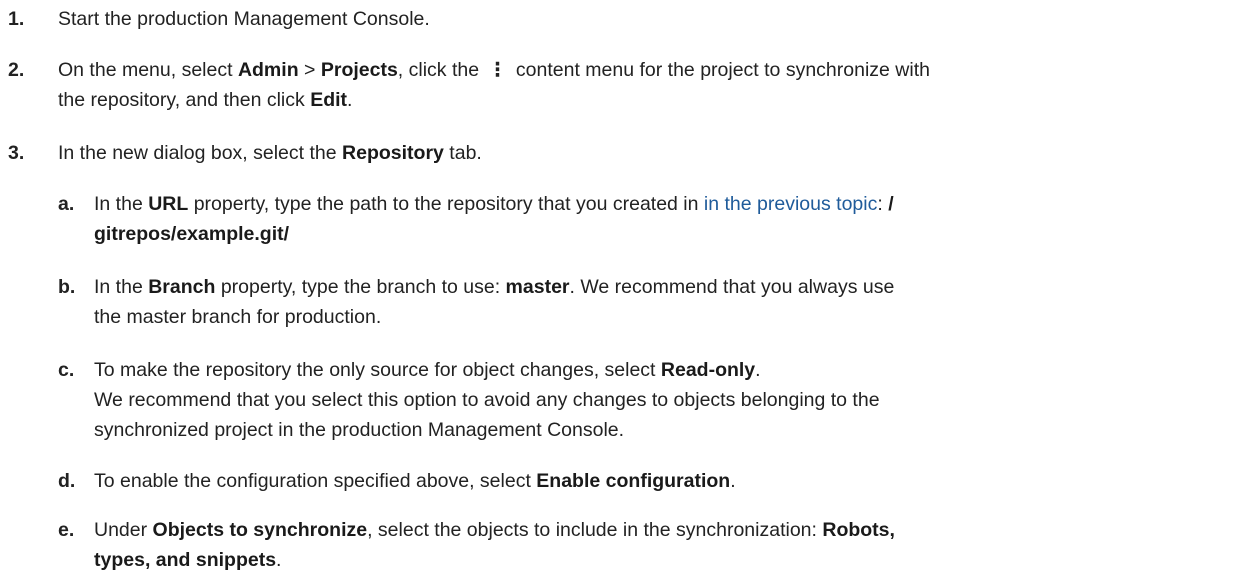  What do you see at coordinates (185, 560) in the screenshot?
I see `objects-list: types, and snippets` at bounding box center [185, 560].